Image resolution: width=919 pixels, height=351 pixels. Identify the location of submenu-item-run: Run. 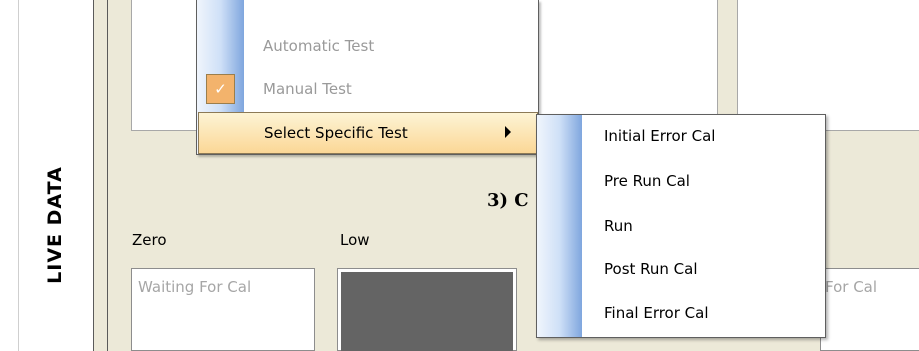
(703, 226).